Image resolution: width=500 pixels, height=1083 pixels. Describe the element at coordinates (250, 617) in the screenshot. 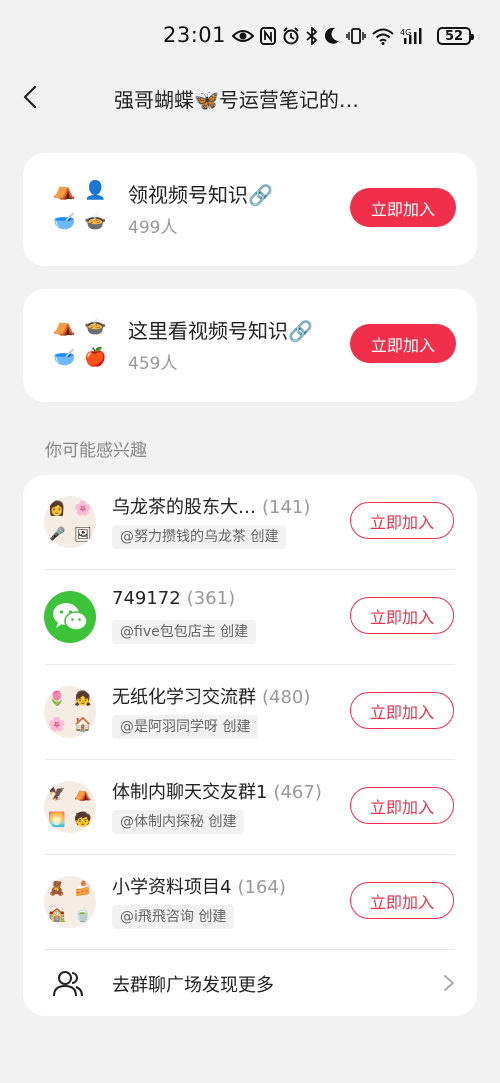

I see `list-item: 749172 (361) @five包包店主 创建 立即加入` at that location.